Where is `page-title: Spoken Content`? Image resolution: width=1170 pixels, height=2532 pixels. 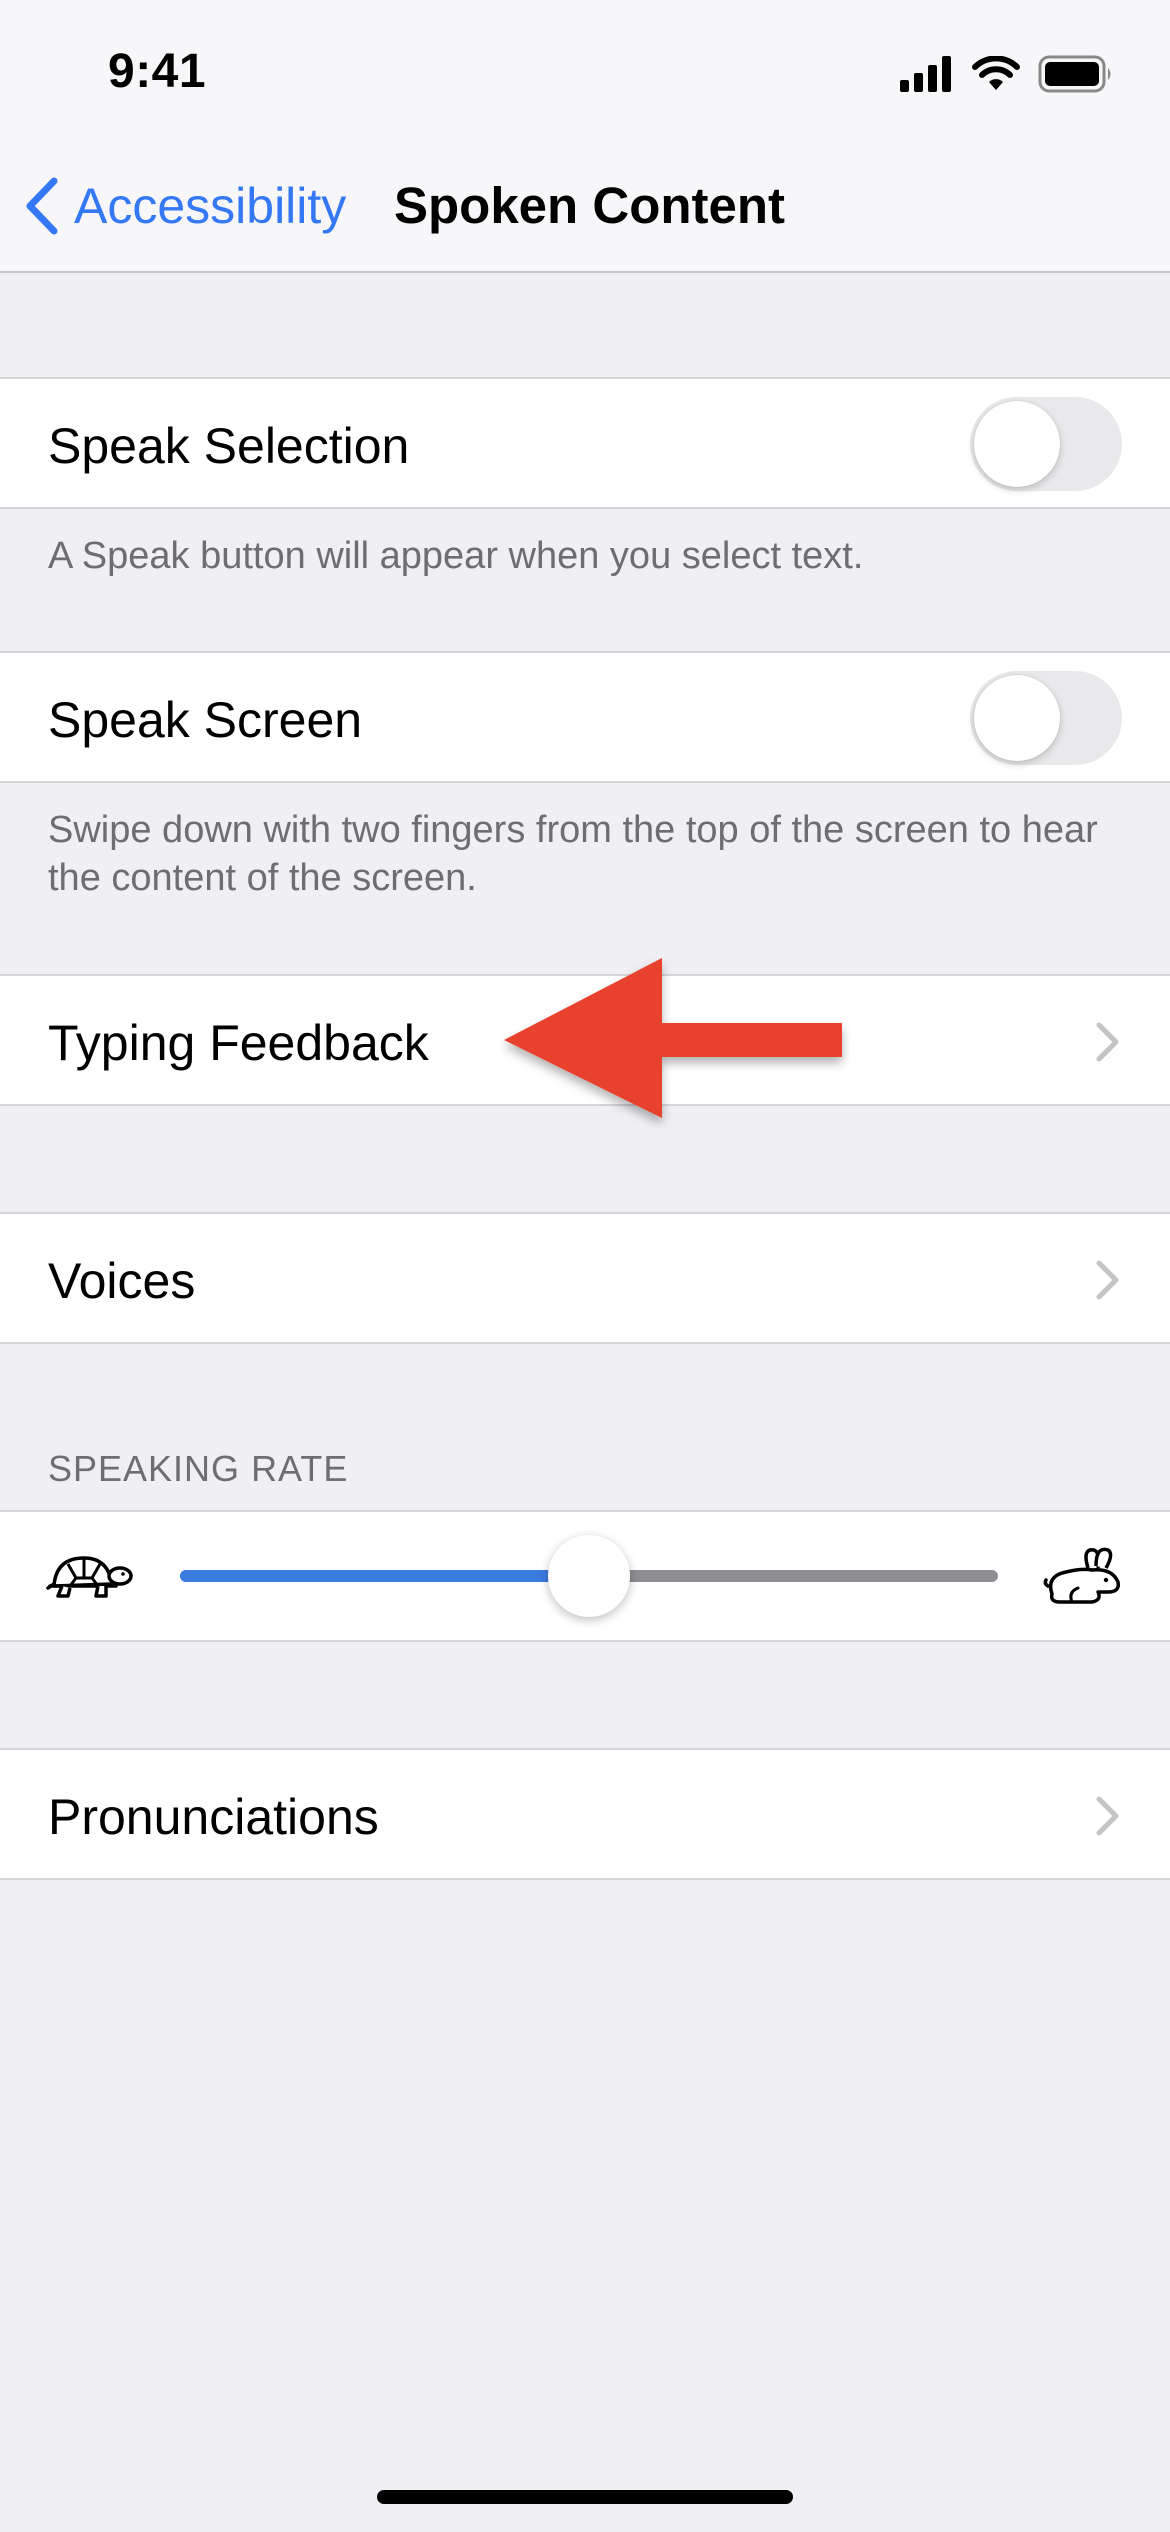
page-title: Spoken Content is located at coordinates (589, 205).